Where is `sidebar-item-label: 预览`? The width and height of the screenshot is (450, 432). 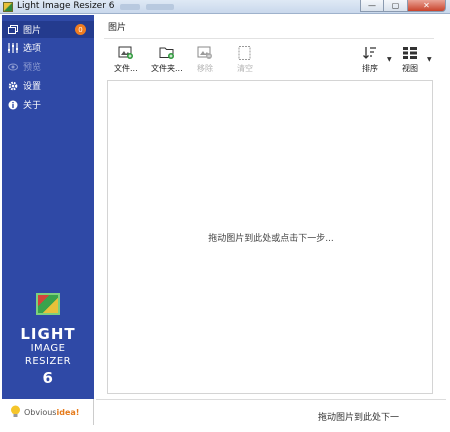
sidebar-item-label: 预览 is located at coordinates (32, 68).